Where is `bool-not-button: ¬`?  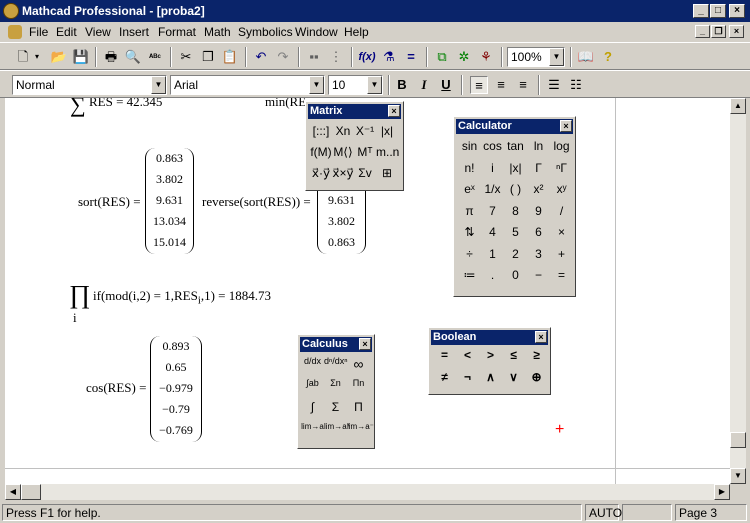 bool-not-button: ¬ is located at coordinates (467, 381).